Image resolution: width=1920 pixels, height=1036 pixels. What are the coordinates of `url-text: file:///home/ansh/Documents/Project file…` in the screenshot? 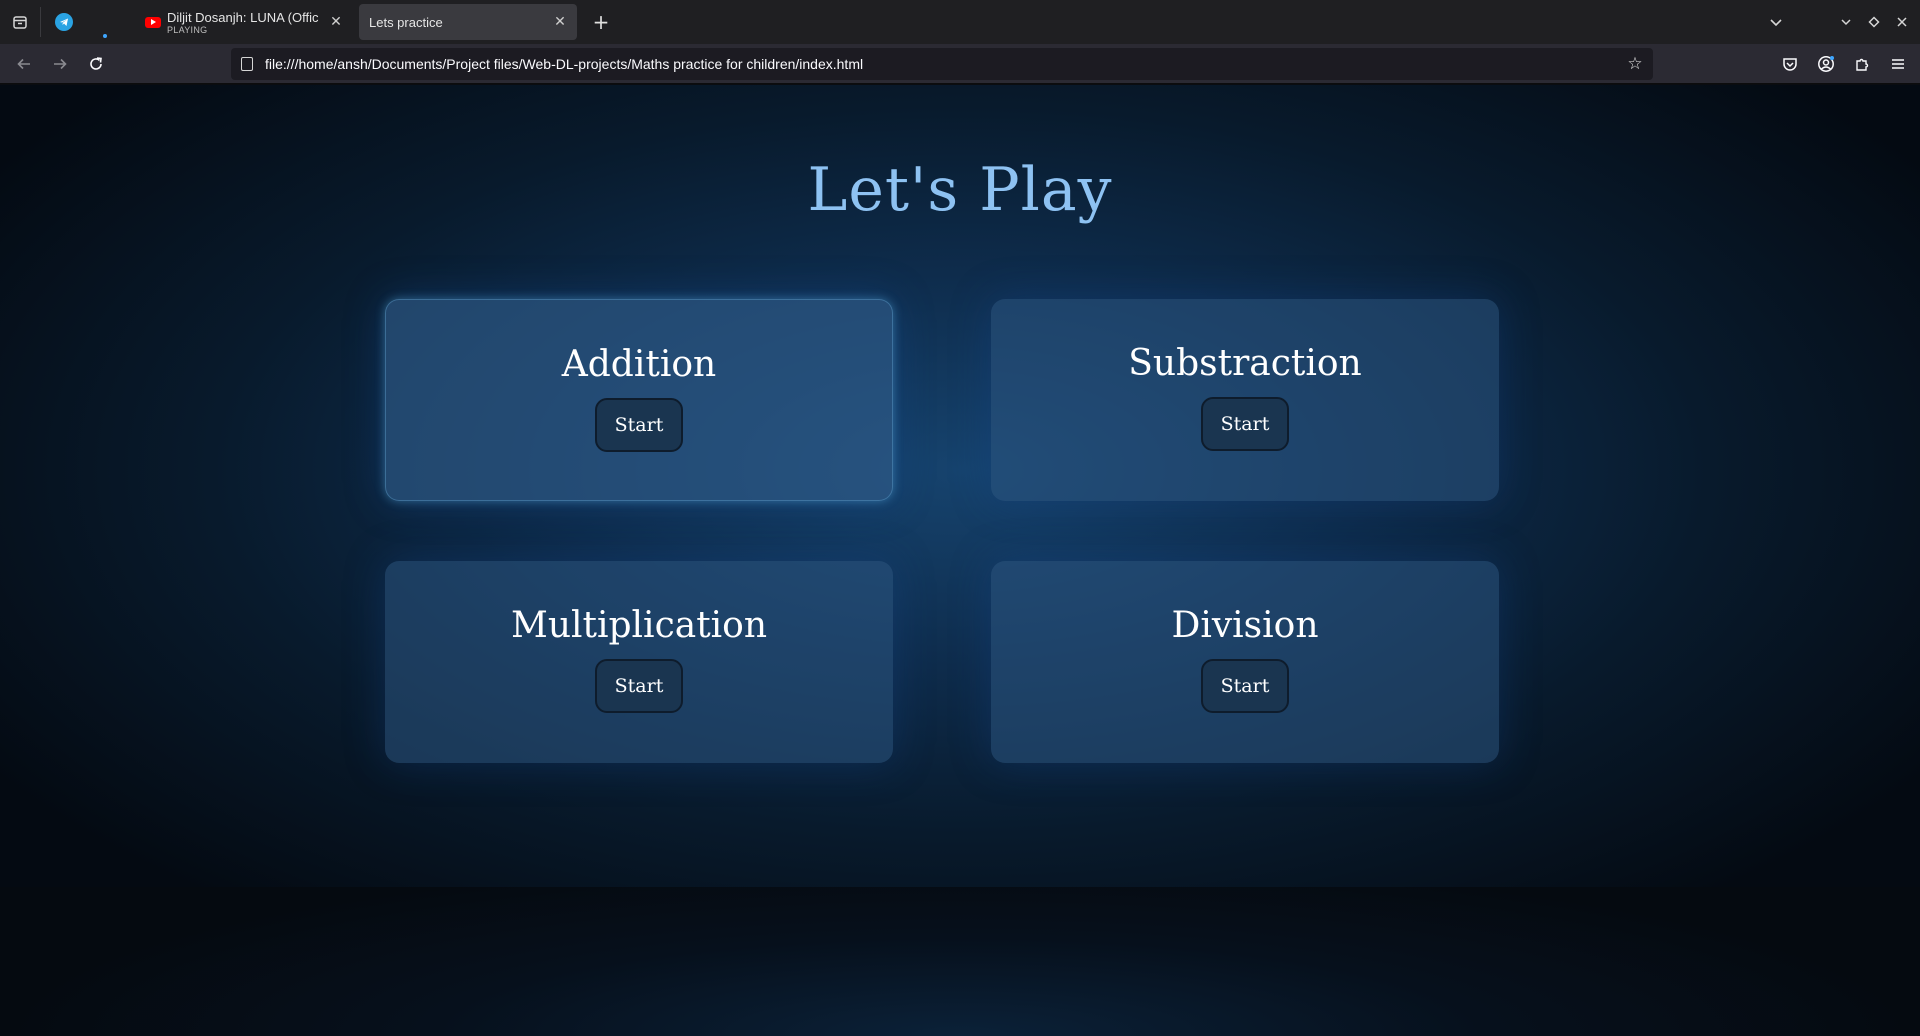 It's located at (941, 64).